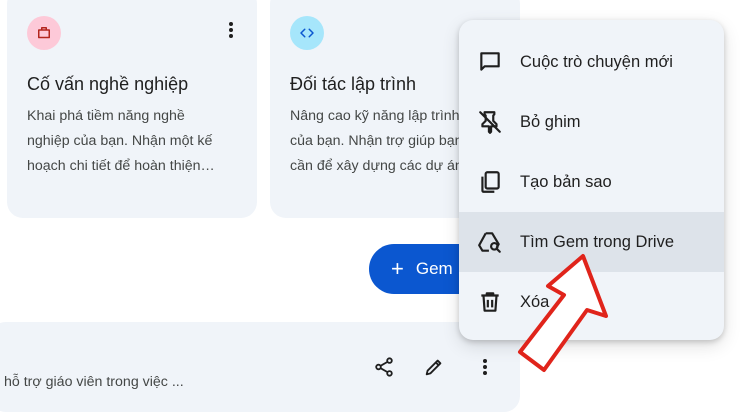 The height and width of the screenshot is (416, 752). I want to click on menu-item-new-chat: Cuộc trò chuyện mới, so click(591, 62).